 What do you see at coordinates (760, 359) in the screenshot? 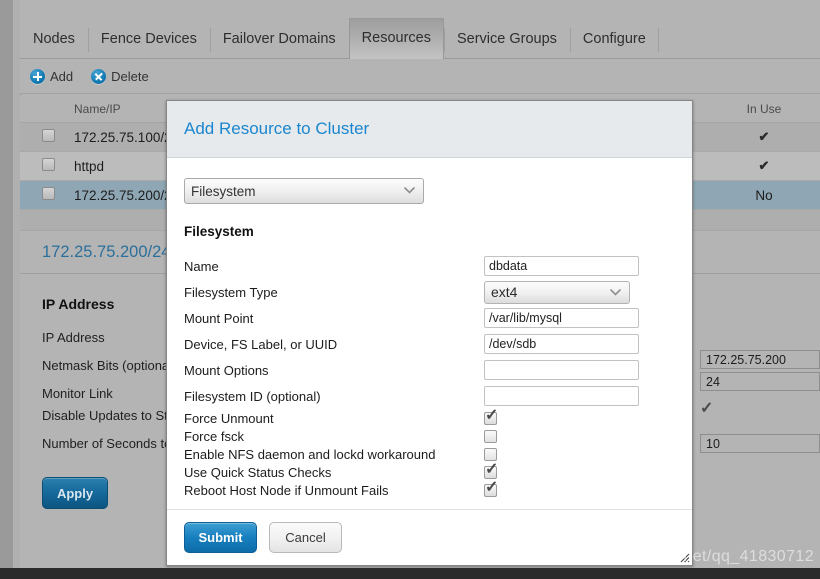
I see `detail-value-ip-address: 172.25.75.200` at bounding box center [760, 359].